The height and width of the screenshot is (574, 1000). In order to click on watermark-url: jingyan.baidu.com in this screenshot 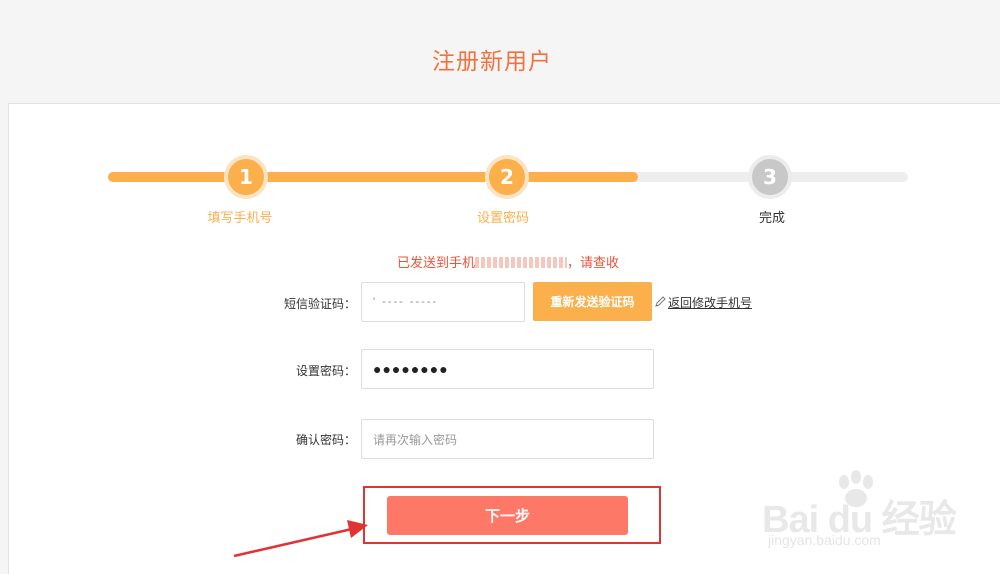, I will do `click(824, 540)`.